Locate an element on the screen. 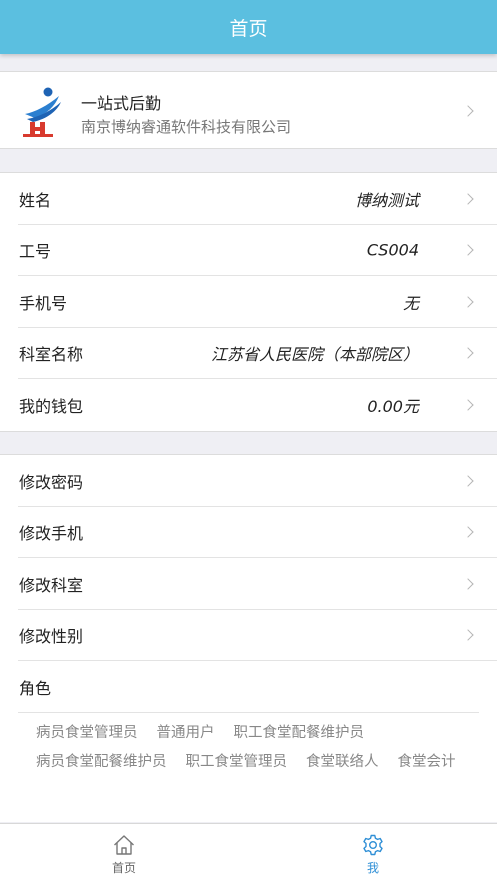 Image resolution: width=497 pixels, height=883 pixels. tab-home-label: 首页 is located at coordinates (123, 868).